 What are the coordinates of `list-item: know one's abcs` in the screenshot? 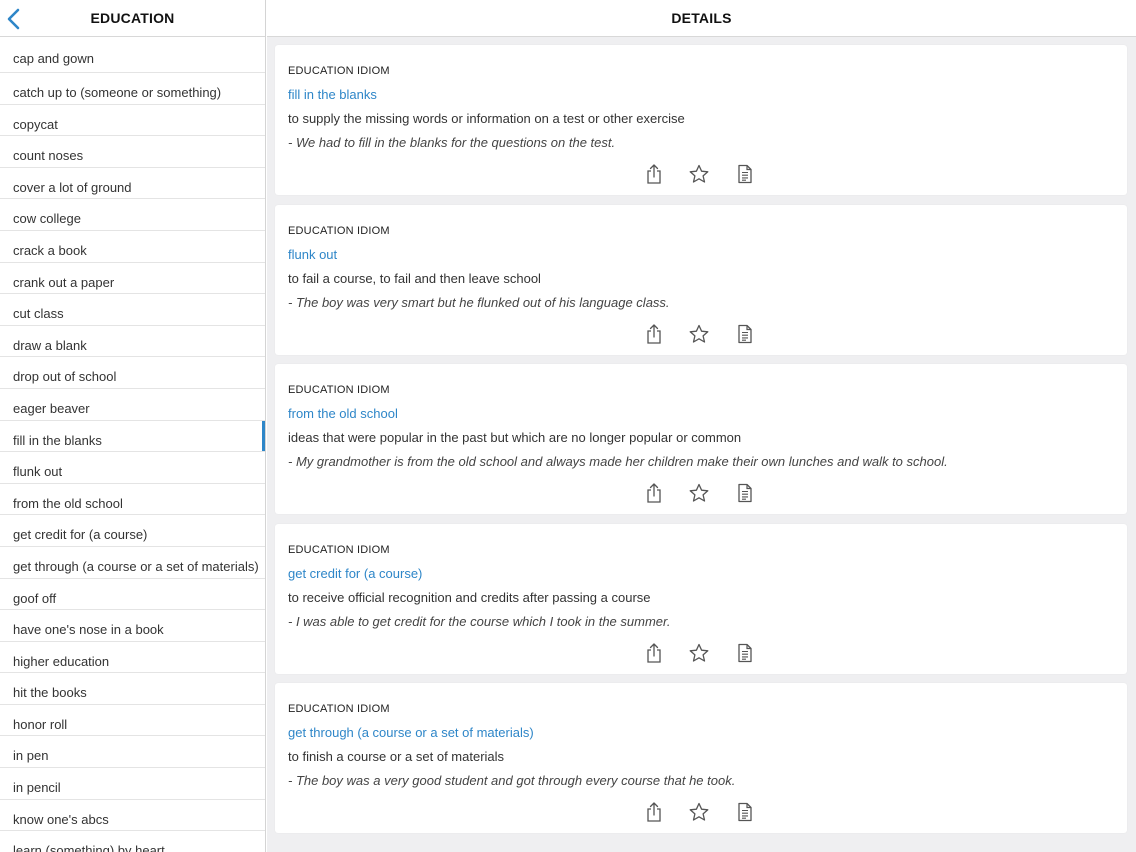 It's located at (132, 816).